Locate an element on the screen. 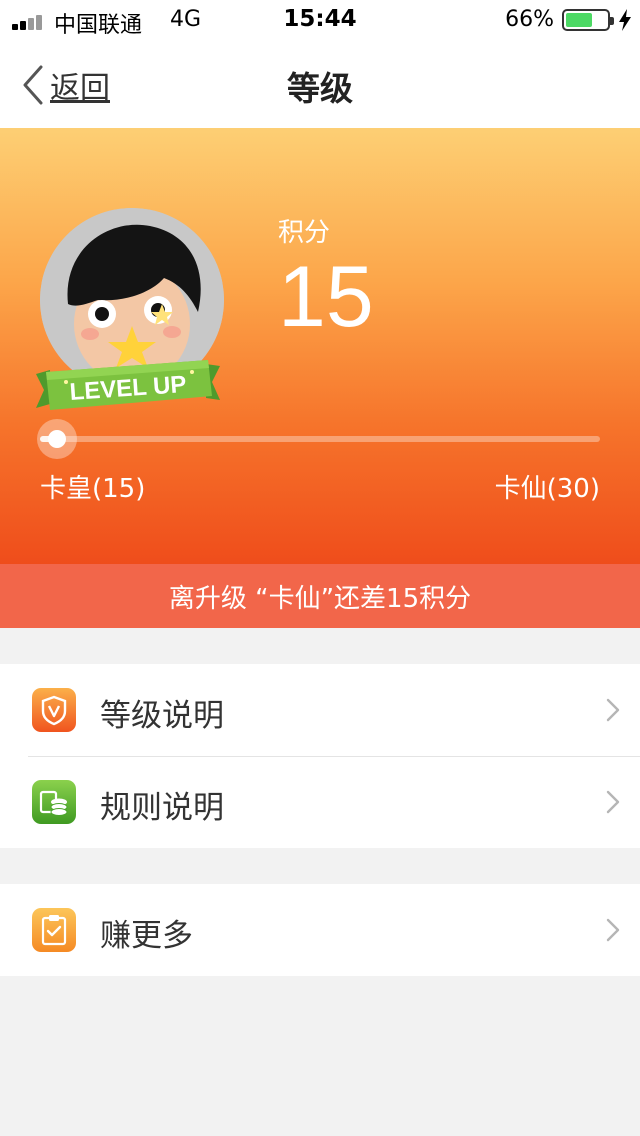 This screenshot has width=640, height=1136. status-bar: 中国联通 4G 15:44 66% is located at coordinates (320, 20).